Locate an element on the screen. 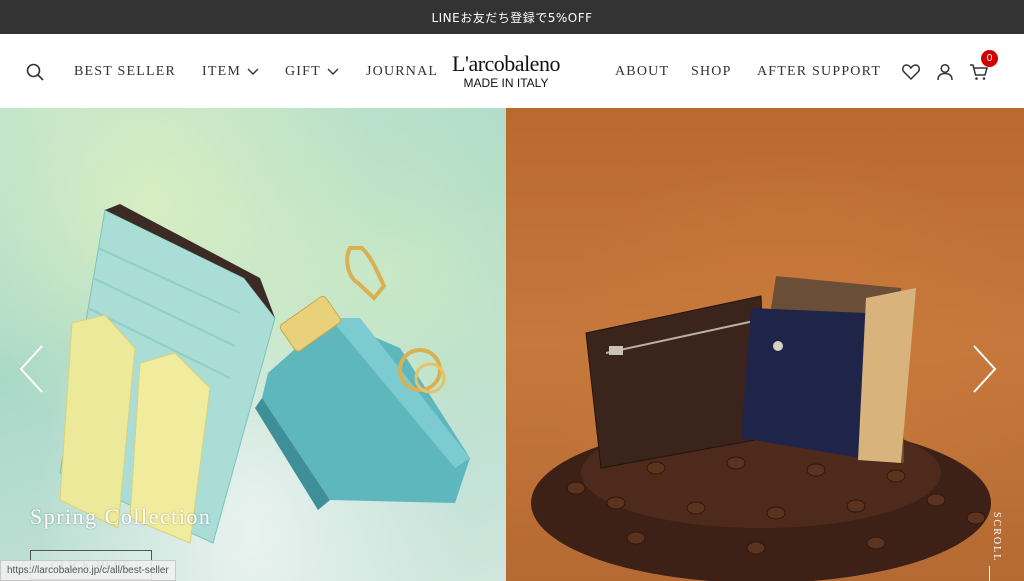  announcement-bar: LINEお友だち登録で5%OFF is located at coordinates (512, 17).